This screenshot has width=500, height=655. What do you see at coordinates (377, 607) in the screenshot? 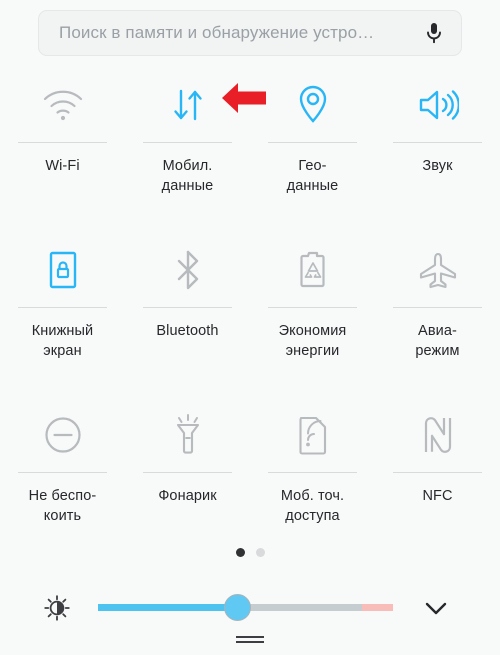
I see `slider-warn-zone` at bounding box center [377, 607].